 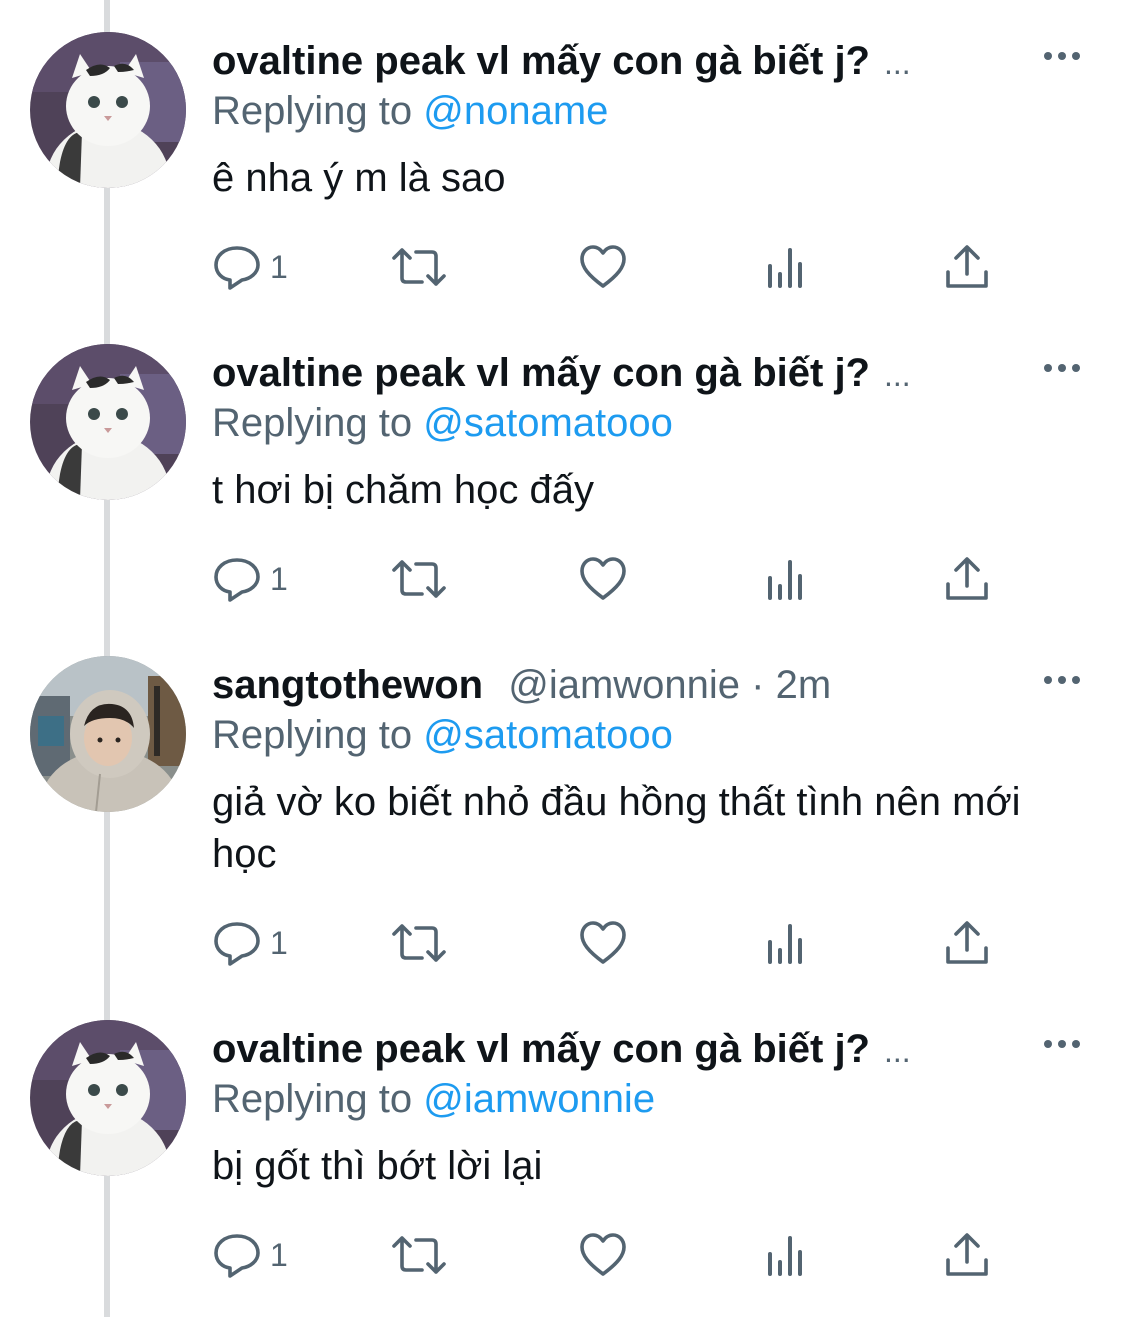 I want to click on replying-to-handle: @noname, so click(x=515, y=111).